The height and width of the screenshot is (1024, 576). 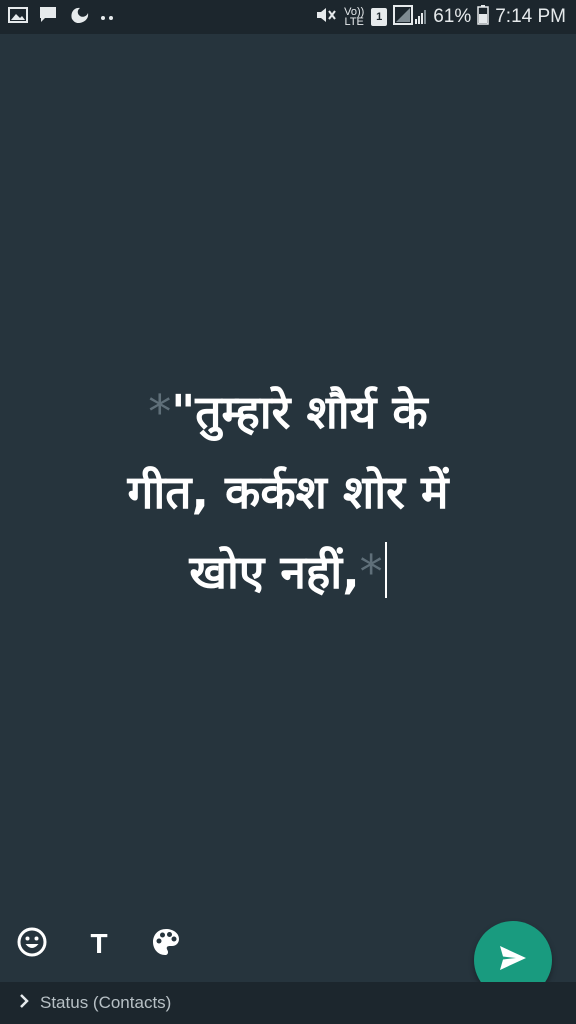 I want to click on quote-line-1: *"तुम्हारे शौर्य के, so click(x=288, y=412).